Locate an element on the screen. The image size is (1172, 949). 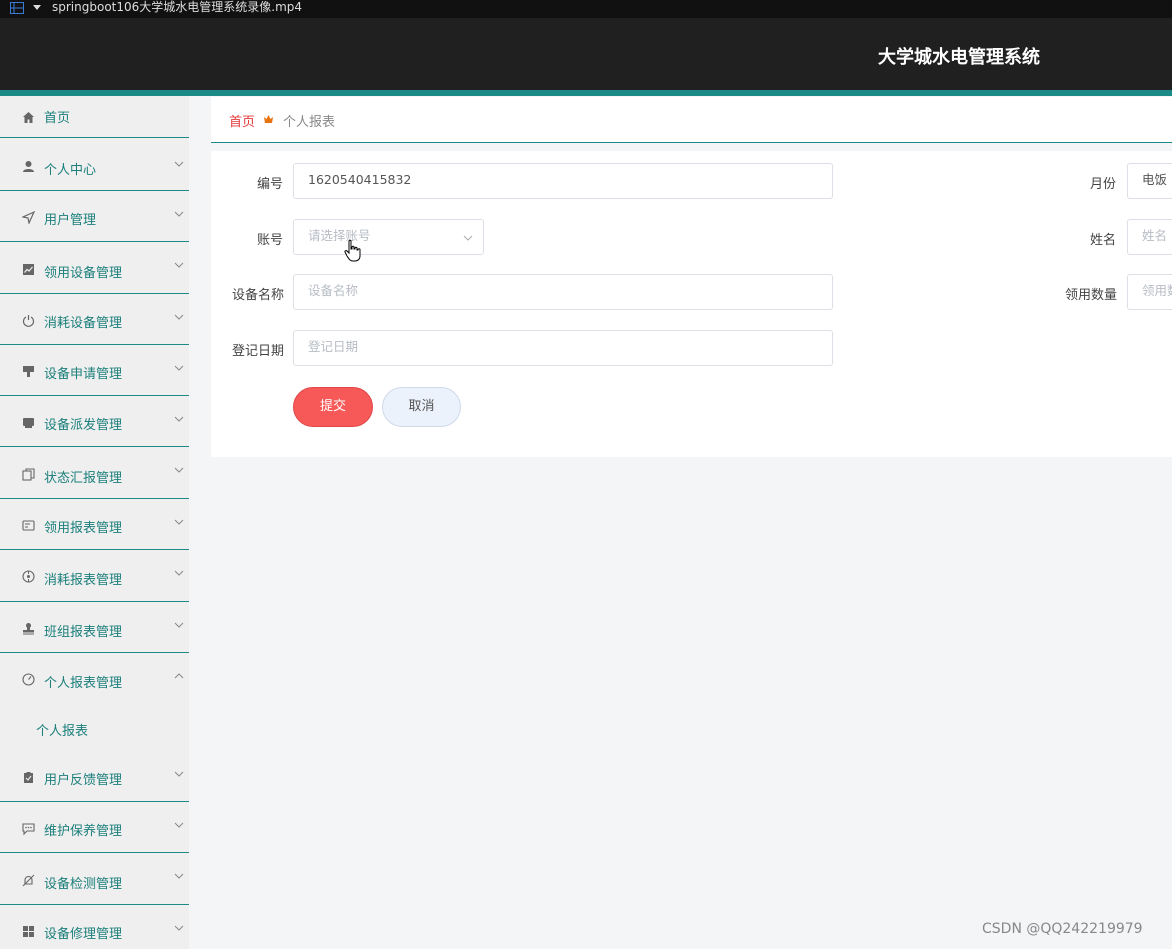
sidebar-item-device-repair-management: 设备修理管理 is located at coordinates (94, 927).